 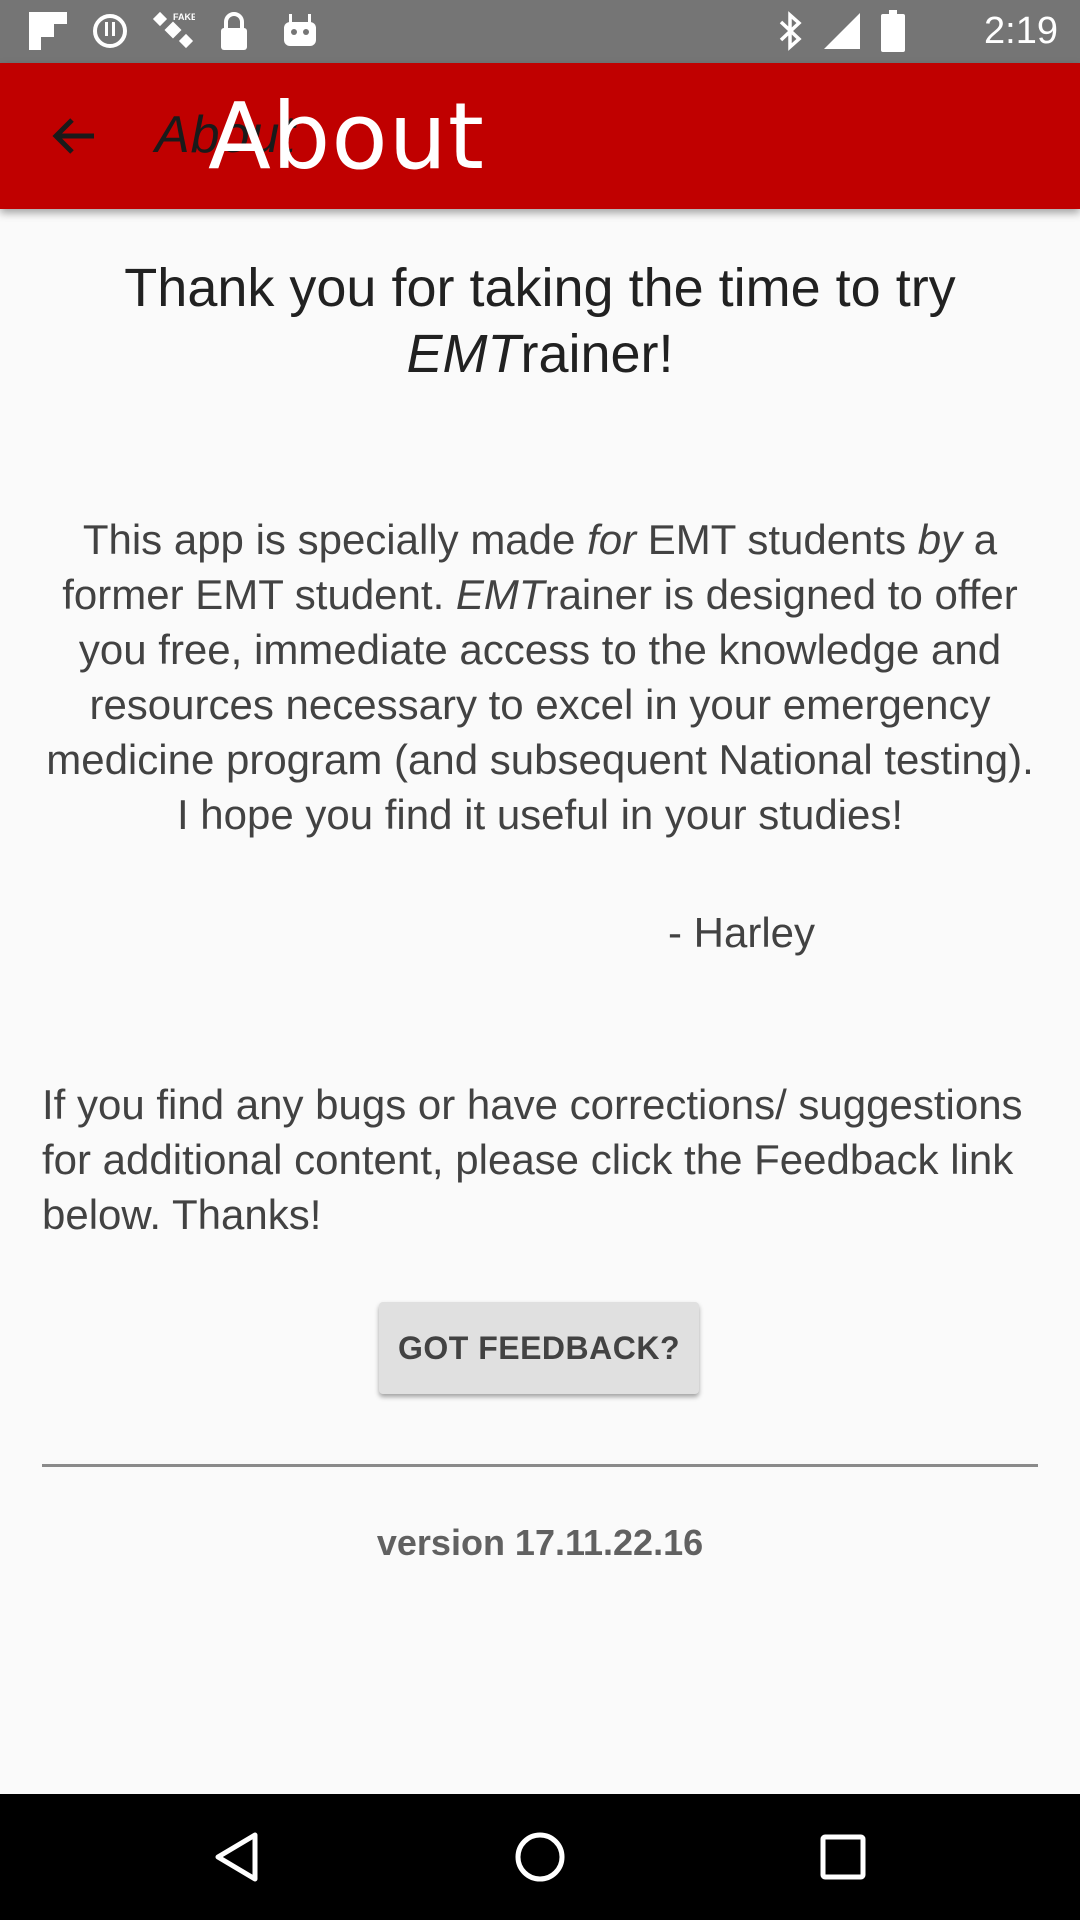 I want to click on lock-icon, so click(x=234, y=31).